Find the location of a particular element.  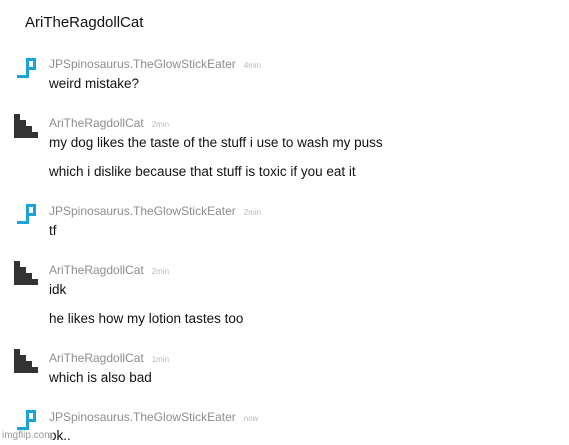

chat-title: AriTheRagdollCat is located at coordinates (84, 22).